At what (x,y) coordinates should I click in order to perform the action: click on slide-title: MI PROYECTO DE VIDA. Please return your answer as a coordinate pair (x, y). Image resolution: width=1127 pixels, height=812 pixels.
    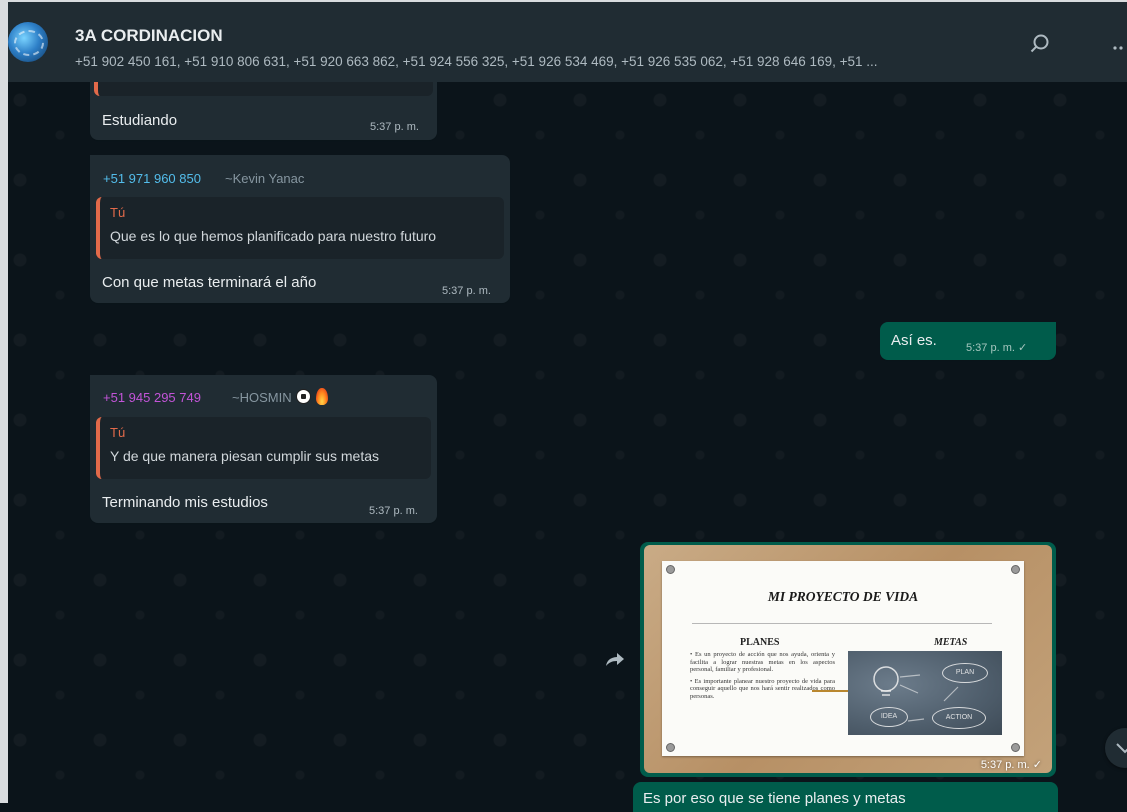
    Looking at the image, I should click on (843, 596).